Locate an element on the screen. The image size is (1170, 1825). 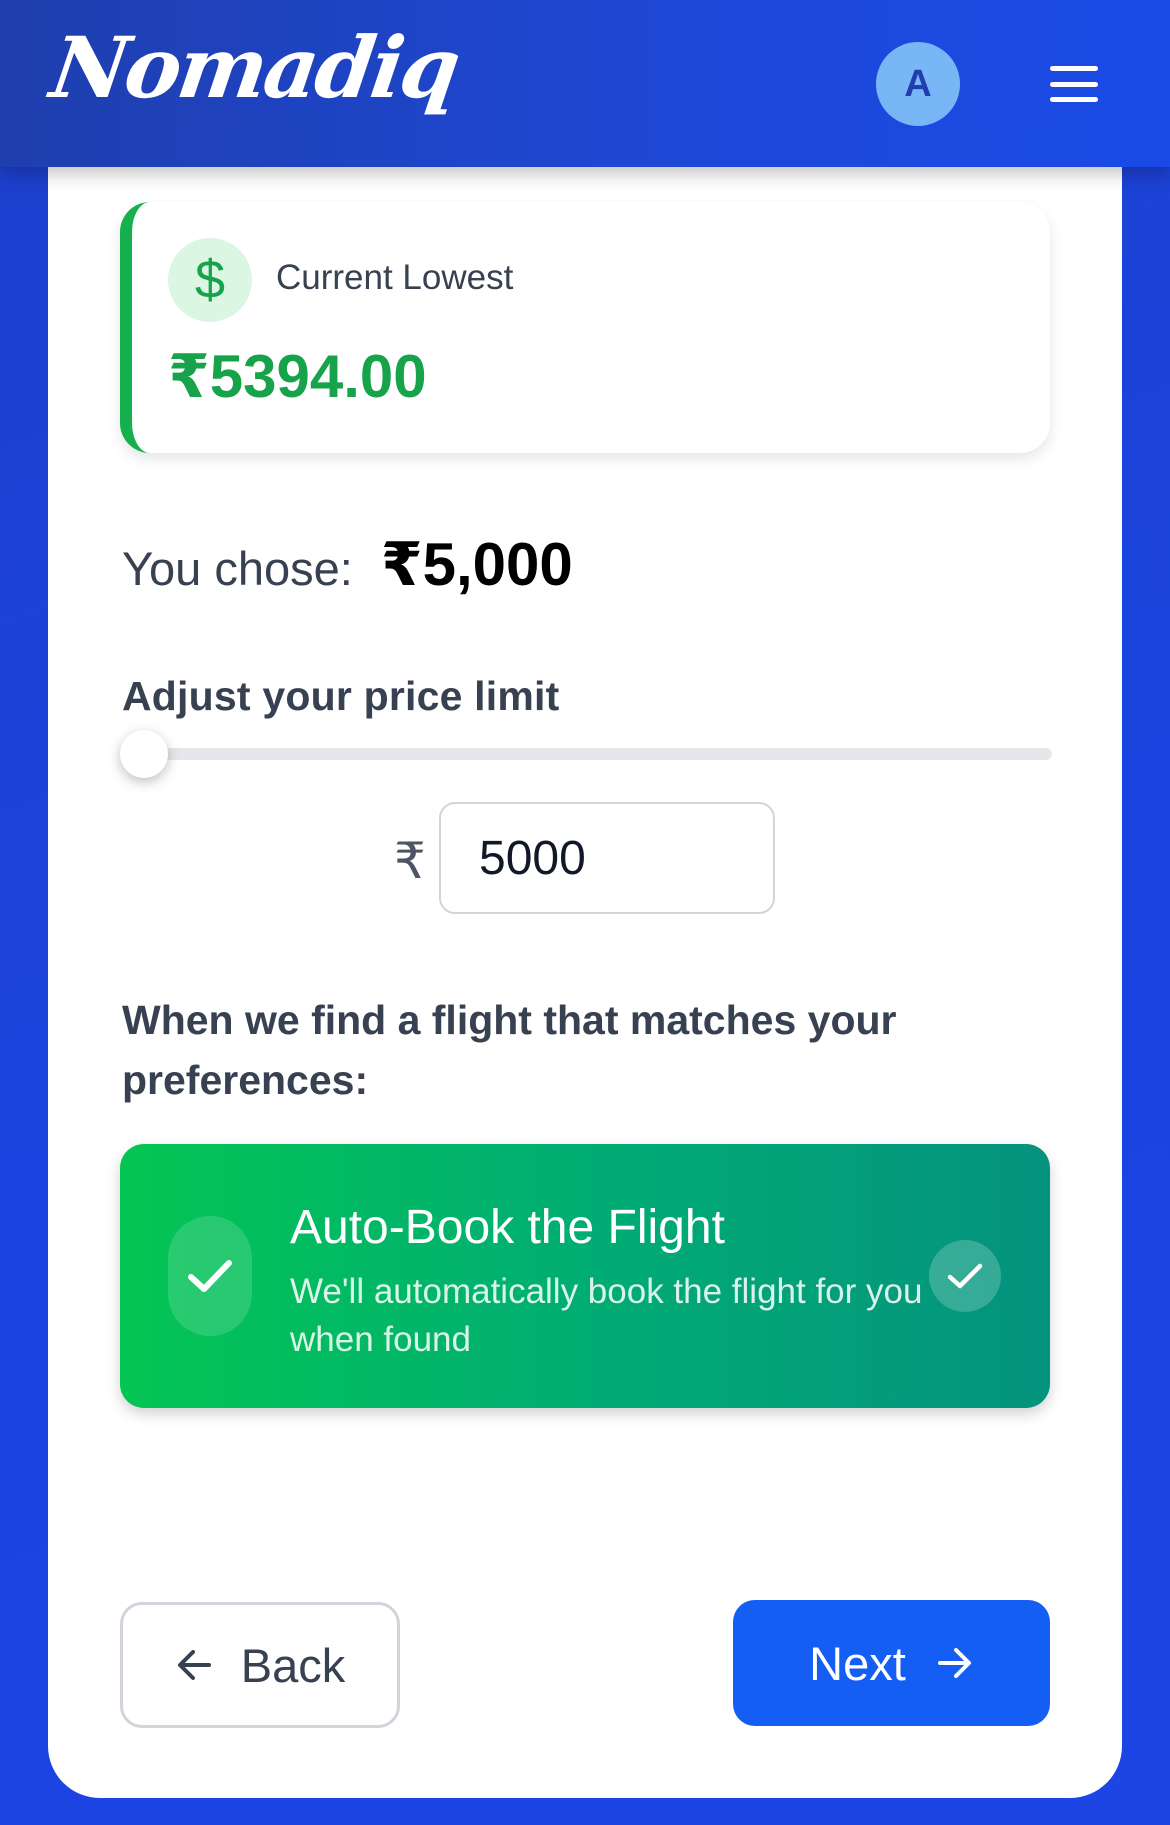
back-button: Back is located at coordinates (260, 1665).